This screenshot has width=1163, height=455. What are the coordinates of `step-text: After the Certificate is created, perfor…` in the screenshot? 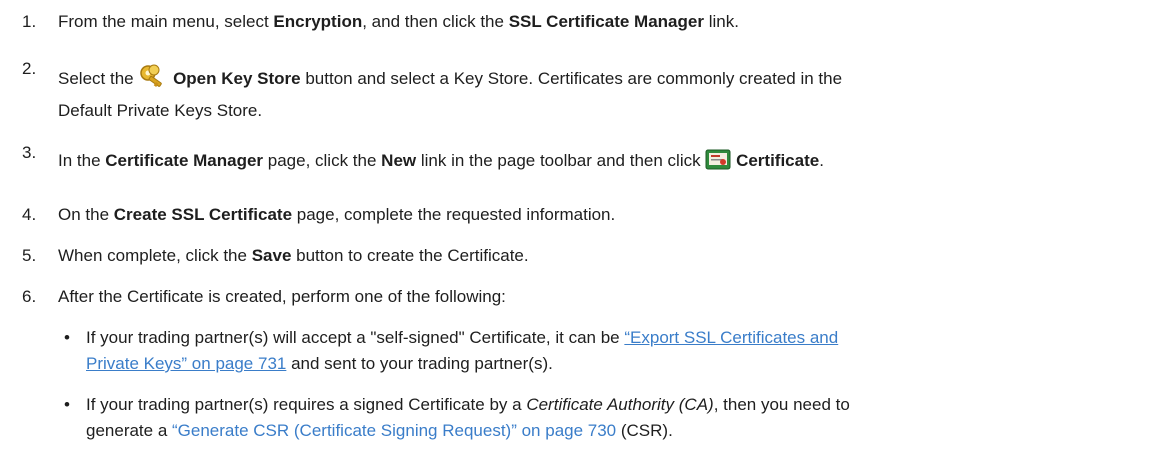 It's located at (282, 296).